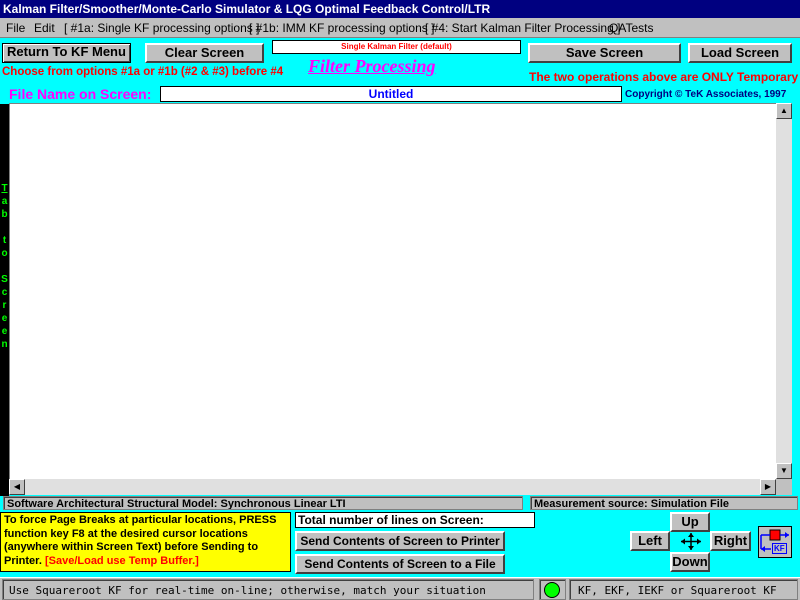  Describe the element at coordinates (664, 503) in the screenshot. I see `measurement-status-panel: Measurement source: Simulation File` at that location.